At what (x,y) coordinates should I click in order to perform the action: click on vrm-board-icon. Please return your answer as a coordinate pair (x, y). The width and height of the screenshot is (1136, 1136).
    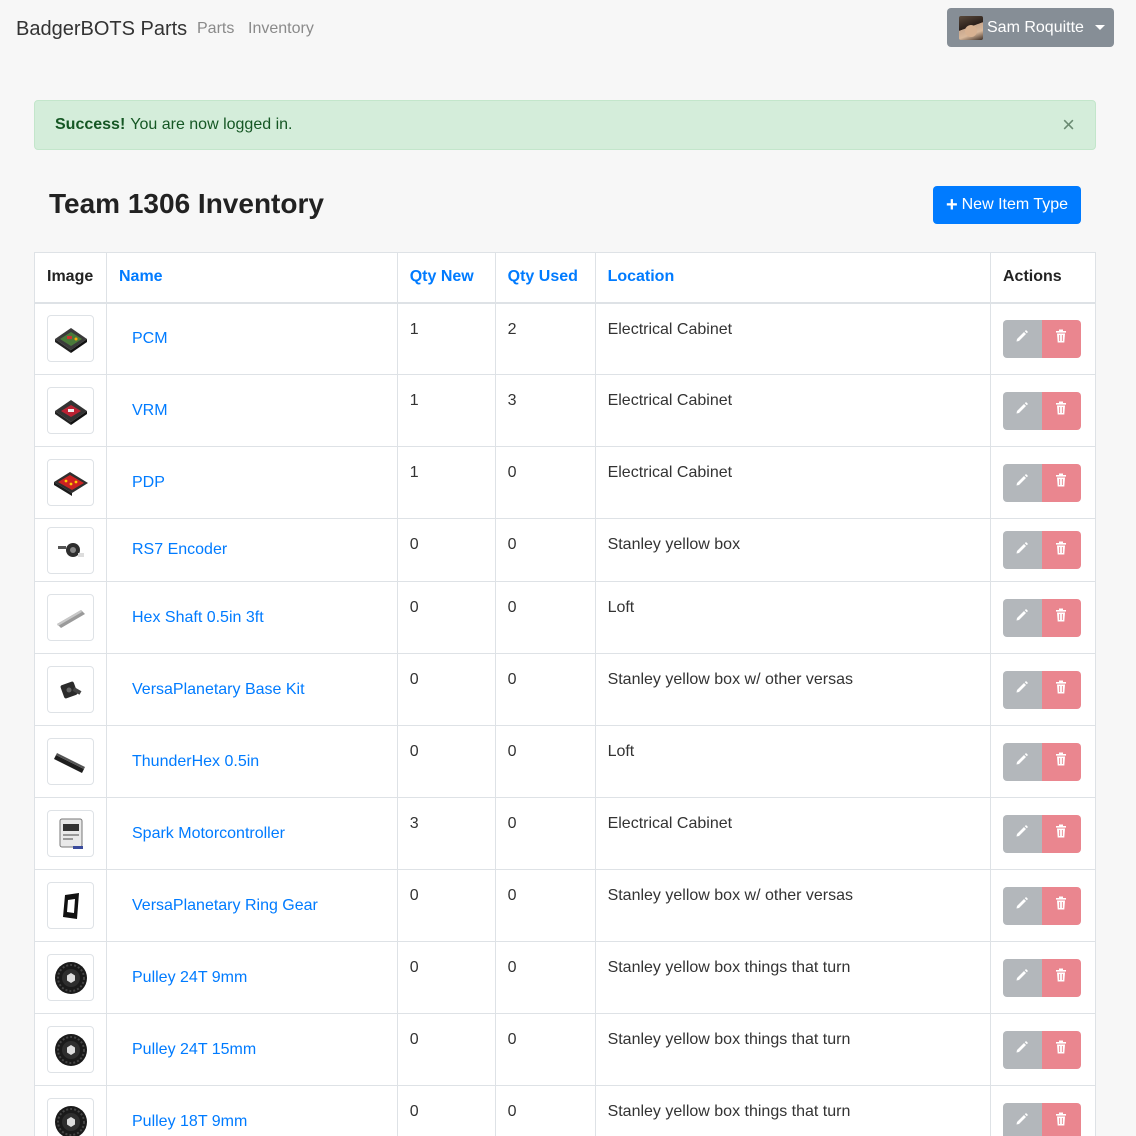
    Looking at the image, I should click on (70, 410).